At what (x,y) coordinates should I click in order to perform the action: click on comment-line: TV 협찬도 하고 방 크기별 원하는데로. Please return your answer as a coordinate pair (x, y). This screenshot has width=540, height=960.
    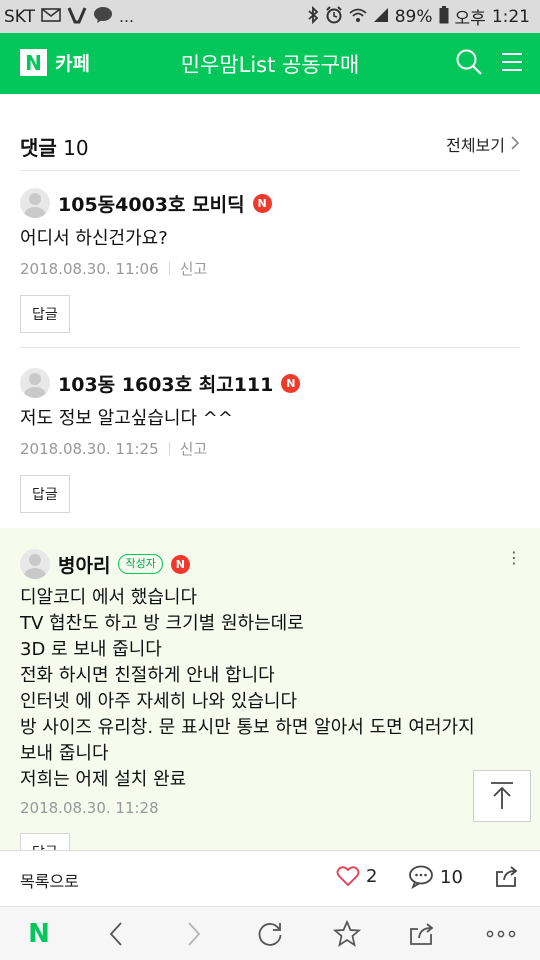
    Looking at the image, I should click on (162, 623).